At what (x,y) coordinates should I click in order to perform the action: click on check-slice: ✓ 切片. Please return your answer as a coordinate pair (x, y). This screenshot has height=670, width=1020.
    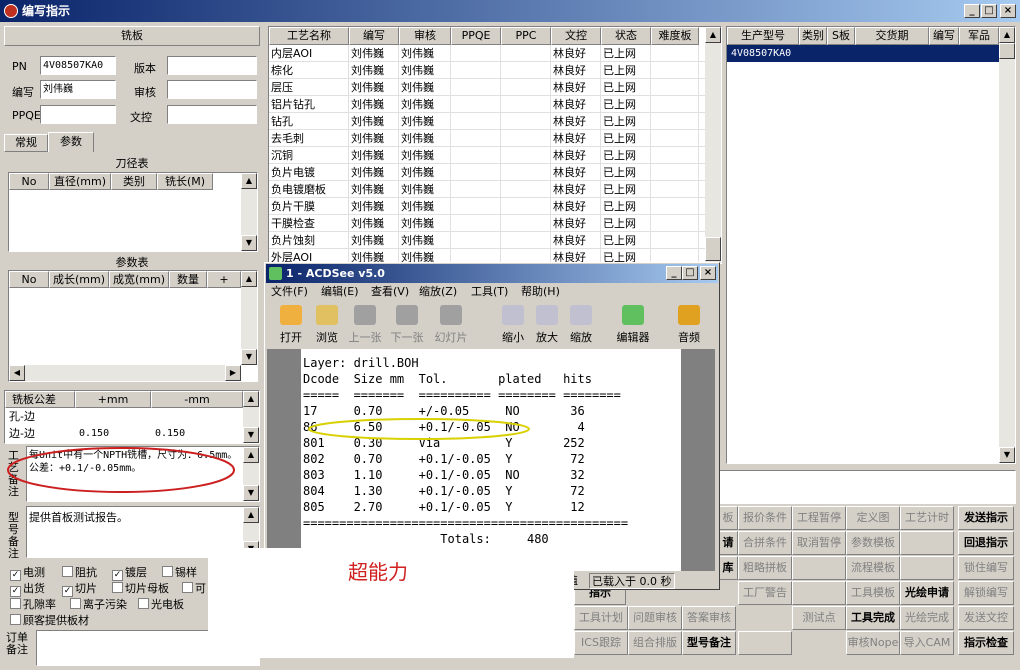
    Looking at the image, I should click on (79, 588).